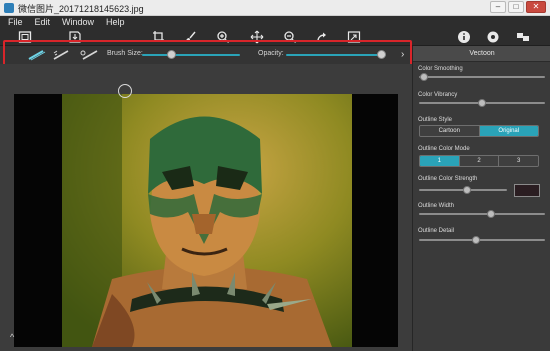 The image size is (550, 351). What do you see at coordinates (12, 337) in the screenshot?
I see `chevron-up-icon: ^` at bounding box center [12, 337].